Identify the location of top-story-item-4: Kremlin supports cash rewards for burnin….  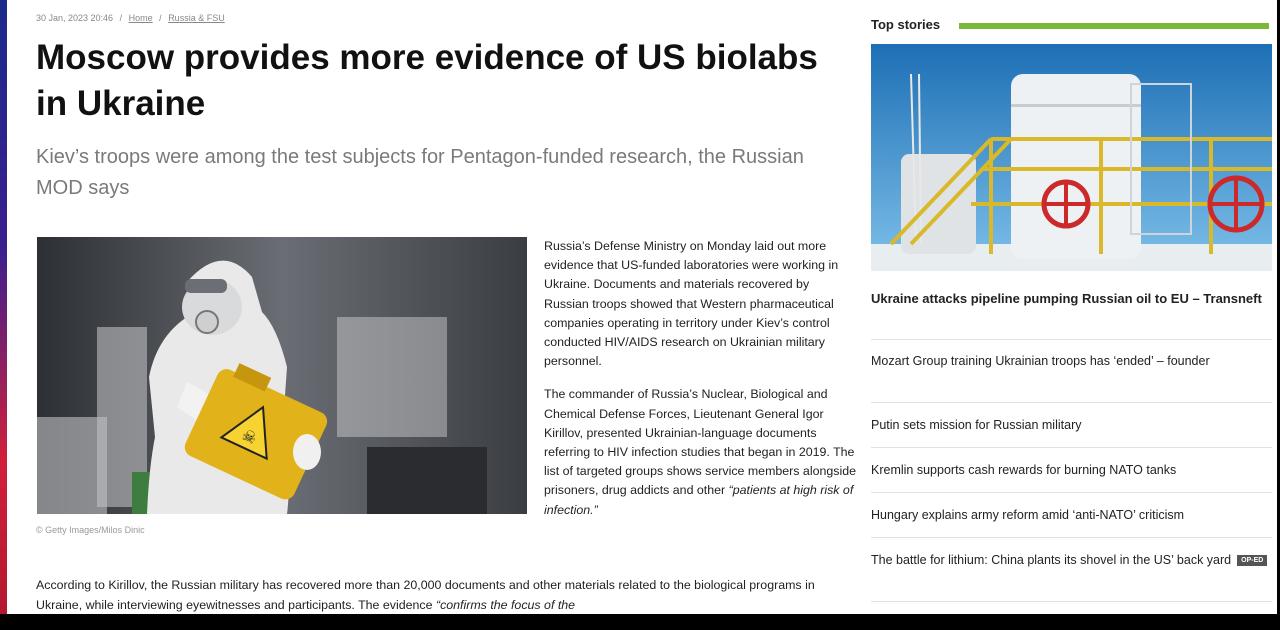
(1071, 470).